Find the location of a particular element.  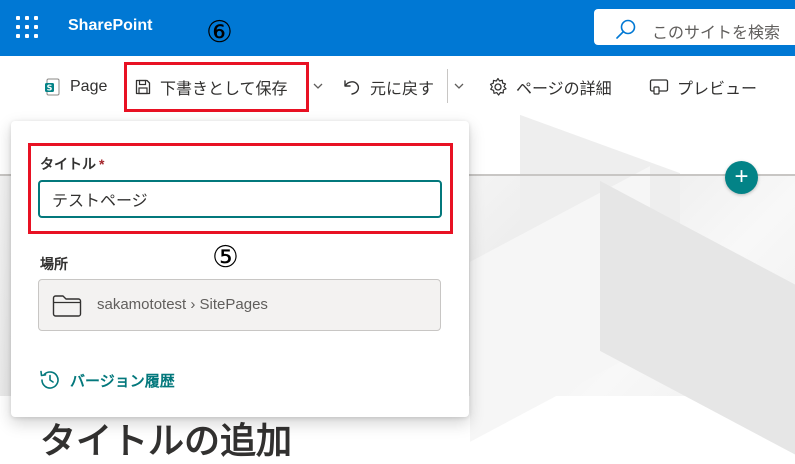

plus-icon: + is located at coordinates (741, 176).